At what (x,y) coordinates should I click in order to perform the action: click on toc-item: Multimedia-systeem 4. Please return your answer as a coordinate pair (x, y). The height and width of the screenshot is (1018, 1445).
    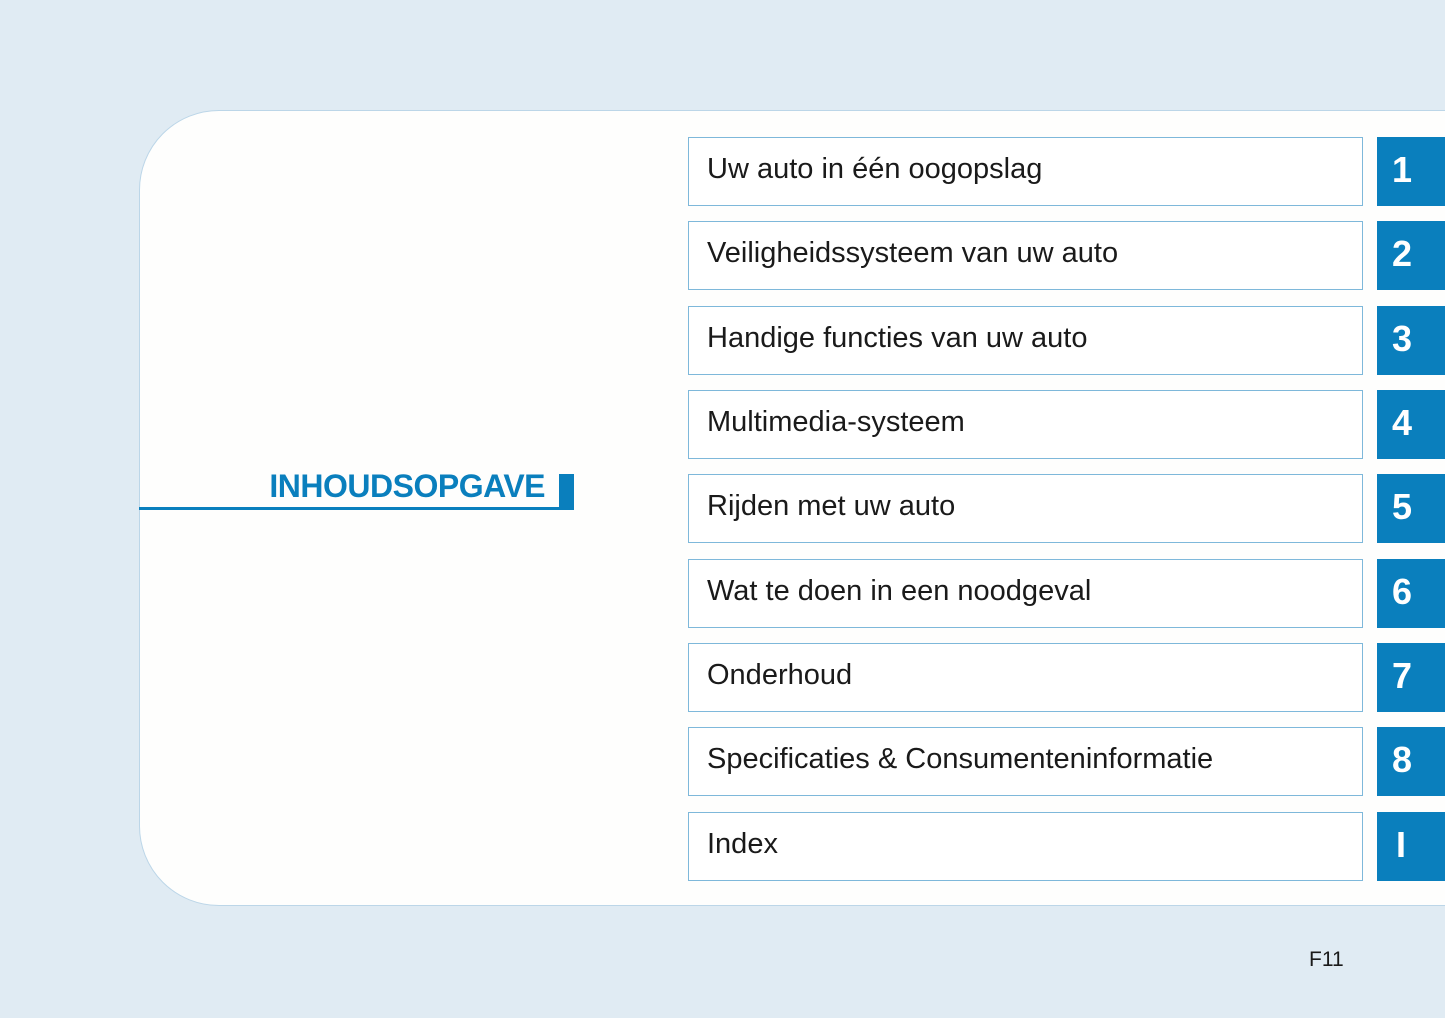
    Looking at the image, I should click on (1066, 424).